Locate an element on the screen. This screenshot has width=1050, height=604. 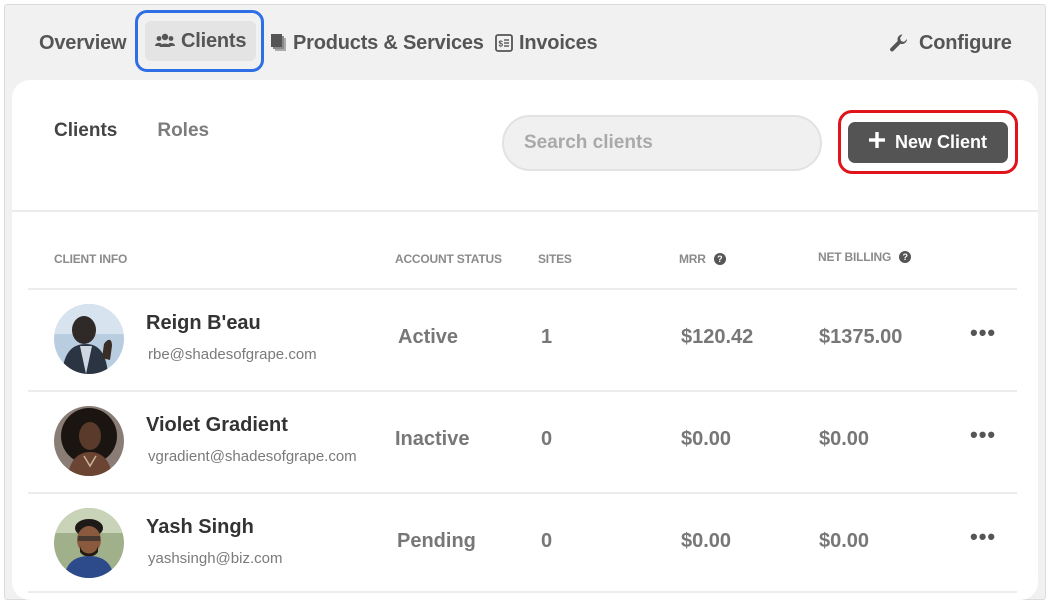
invoice-icon: $ is located at coordinates (504, 43).